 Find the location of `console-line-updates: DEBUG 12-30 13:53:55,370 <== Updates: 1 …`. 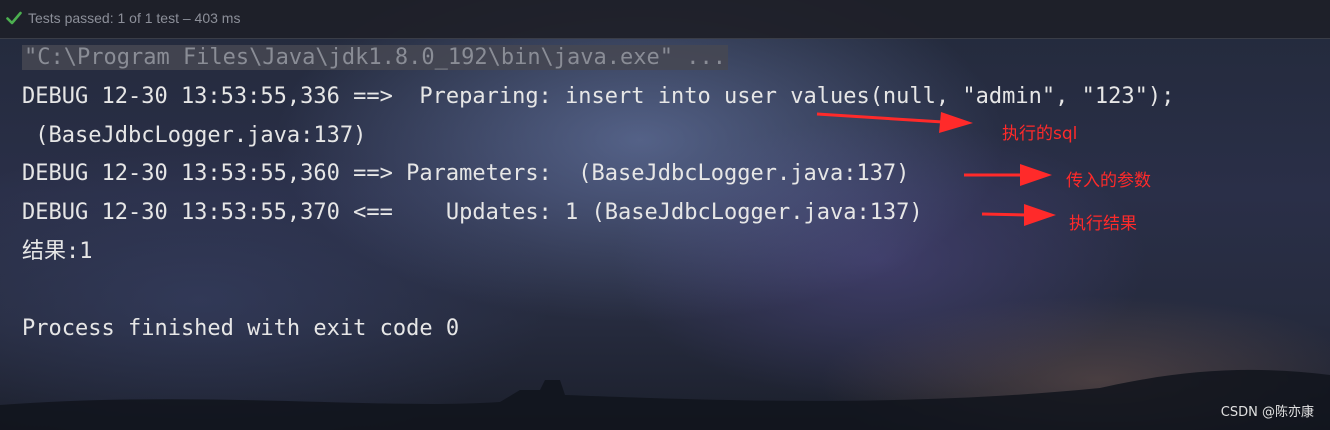

console-line-updates: DEBUG 12-30 13:53:55,370 <== Updates: 1 … is located at coordinates (472, 212).